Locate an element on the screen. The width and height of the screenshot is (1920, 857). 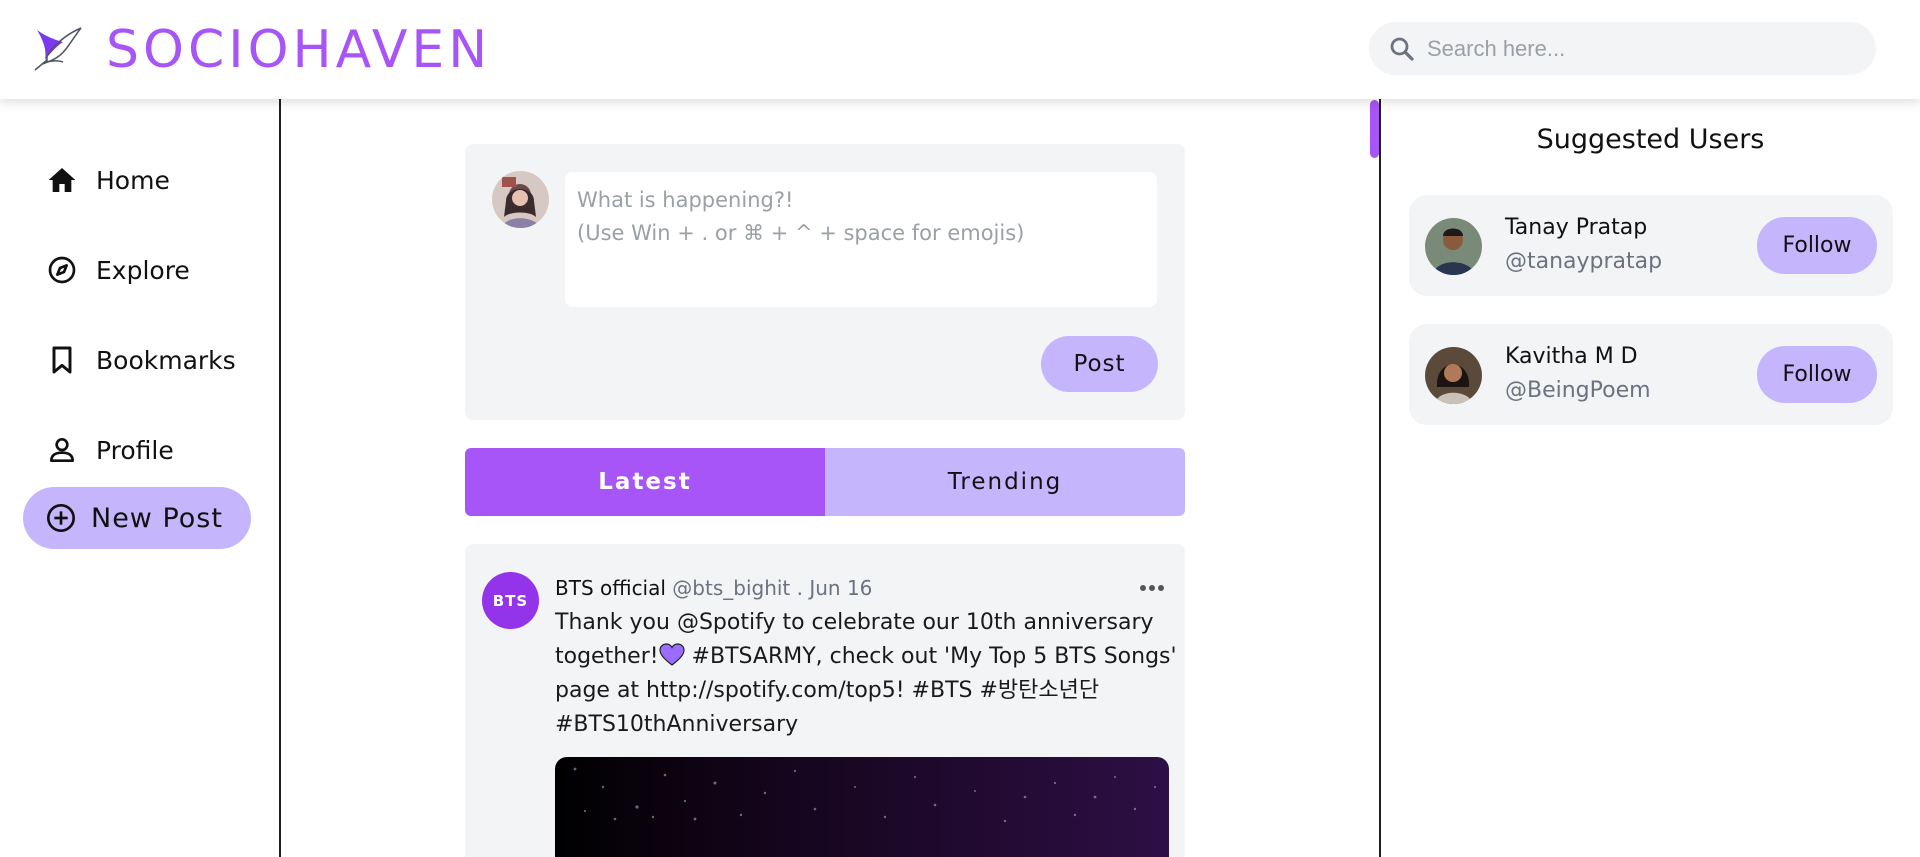
nav-item-label: Bookmarks is located at coordinates (166, 360).